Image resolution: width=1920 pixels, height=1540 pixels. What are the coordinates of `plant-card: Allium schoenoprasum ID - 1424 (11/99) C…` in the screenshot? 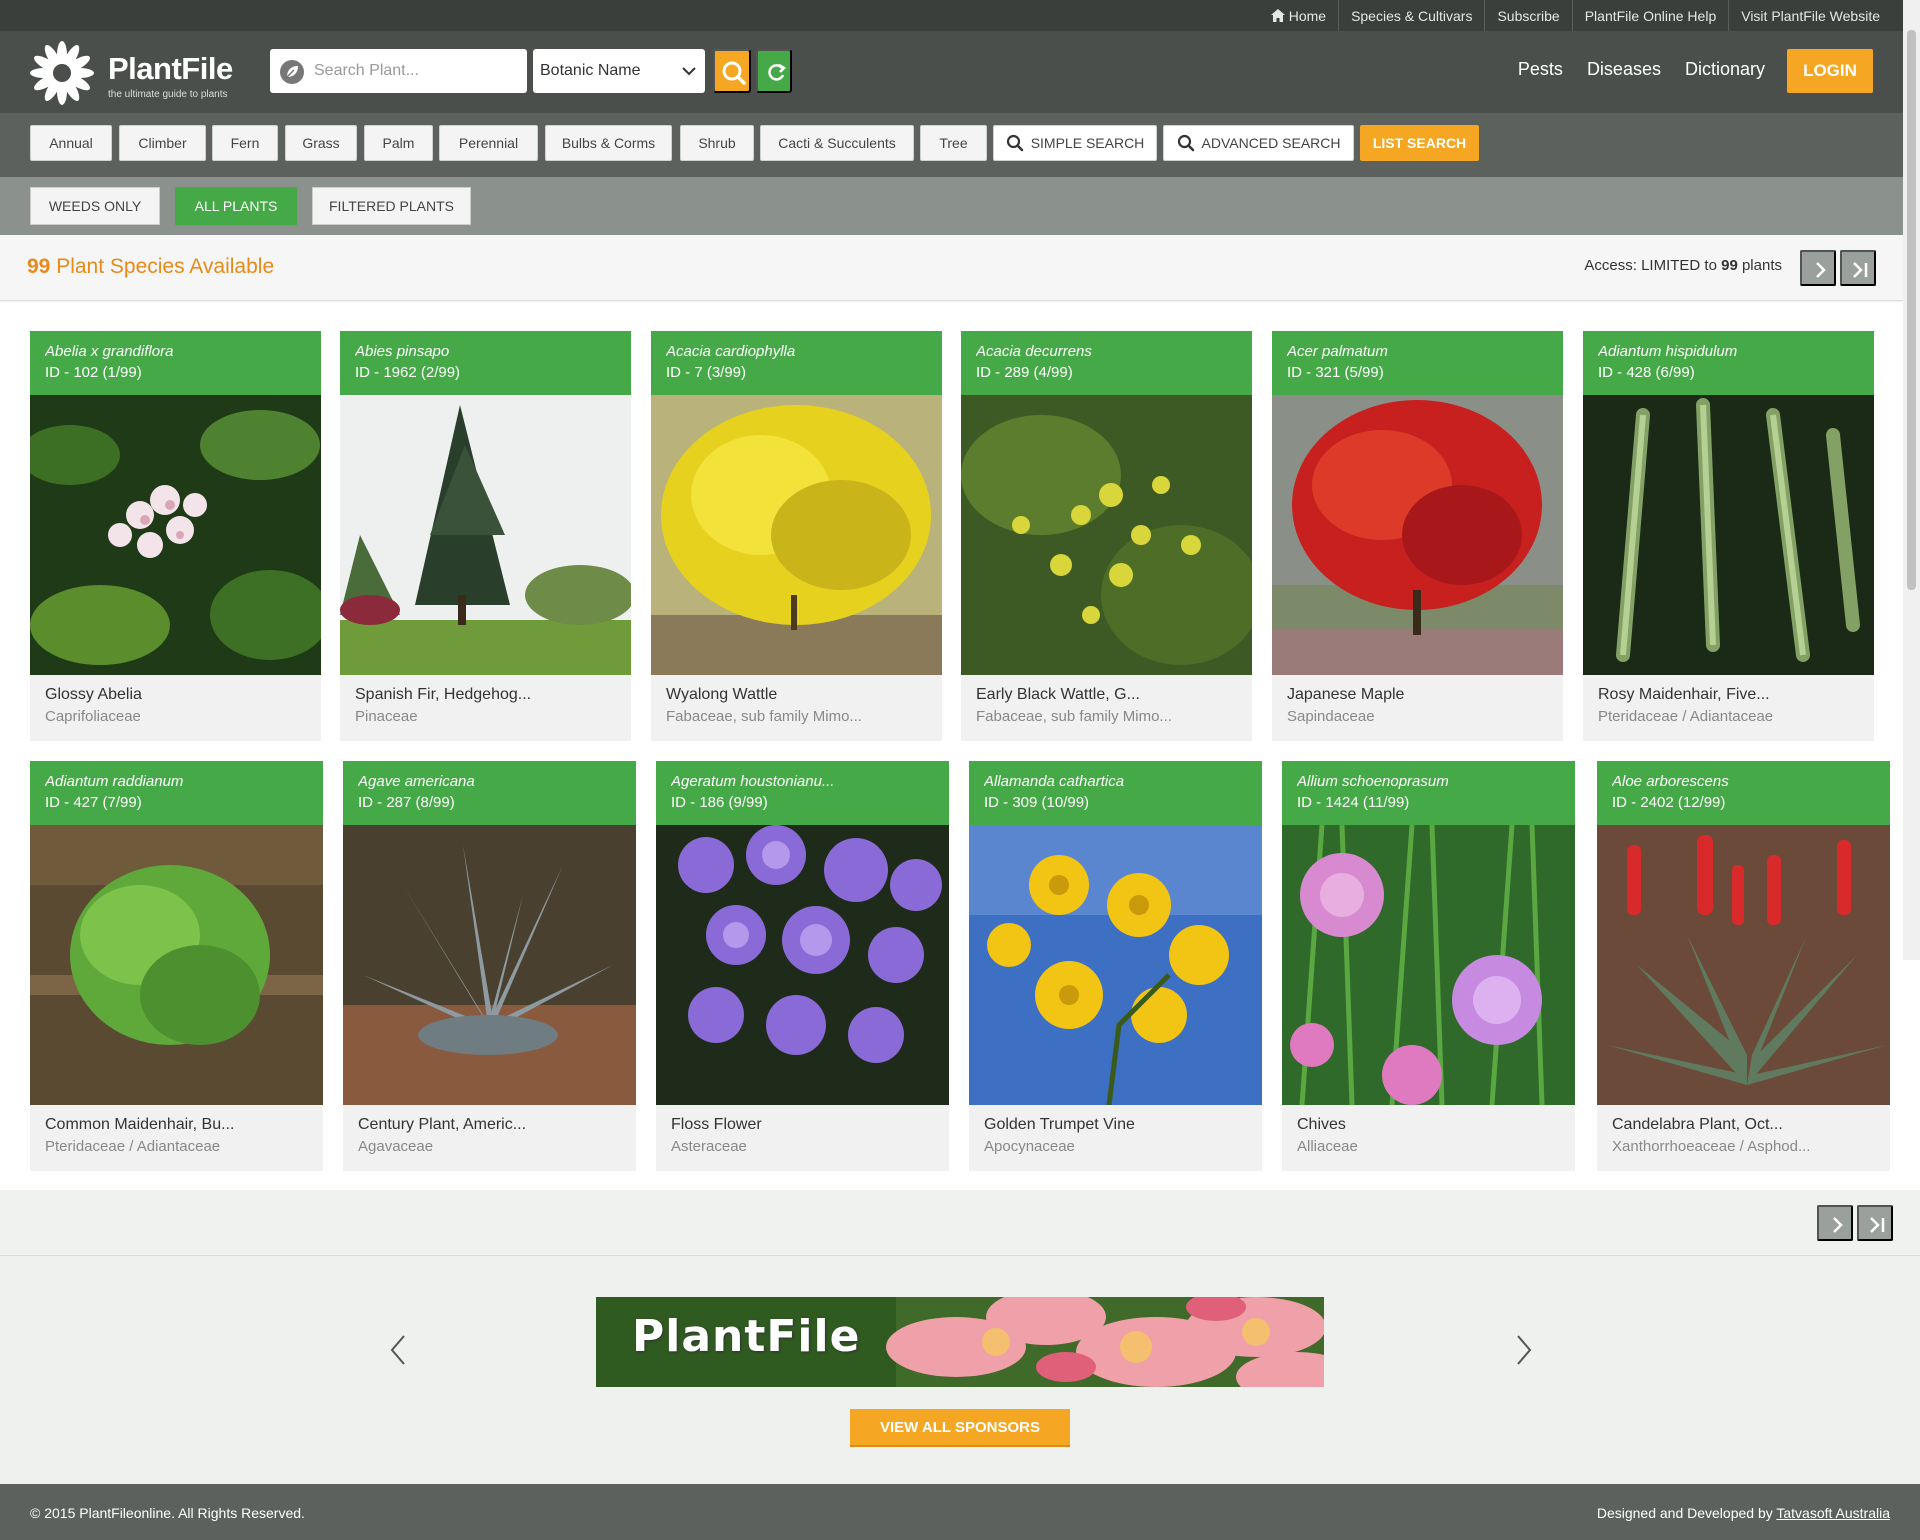 It's located at (1428, 966).